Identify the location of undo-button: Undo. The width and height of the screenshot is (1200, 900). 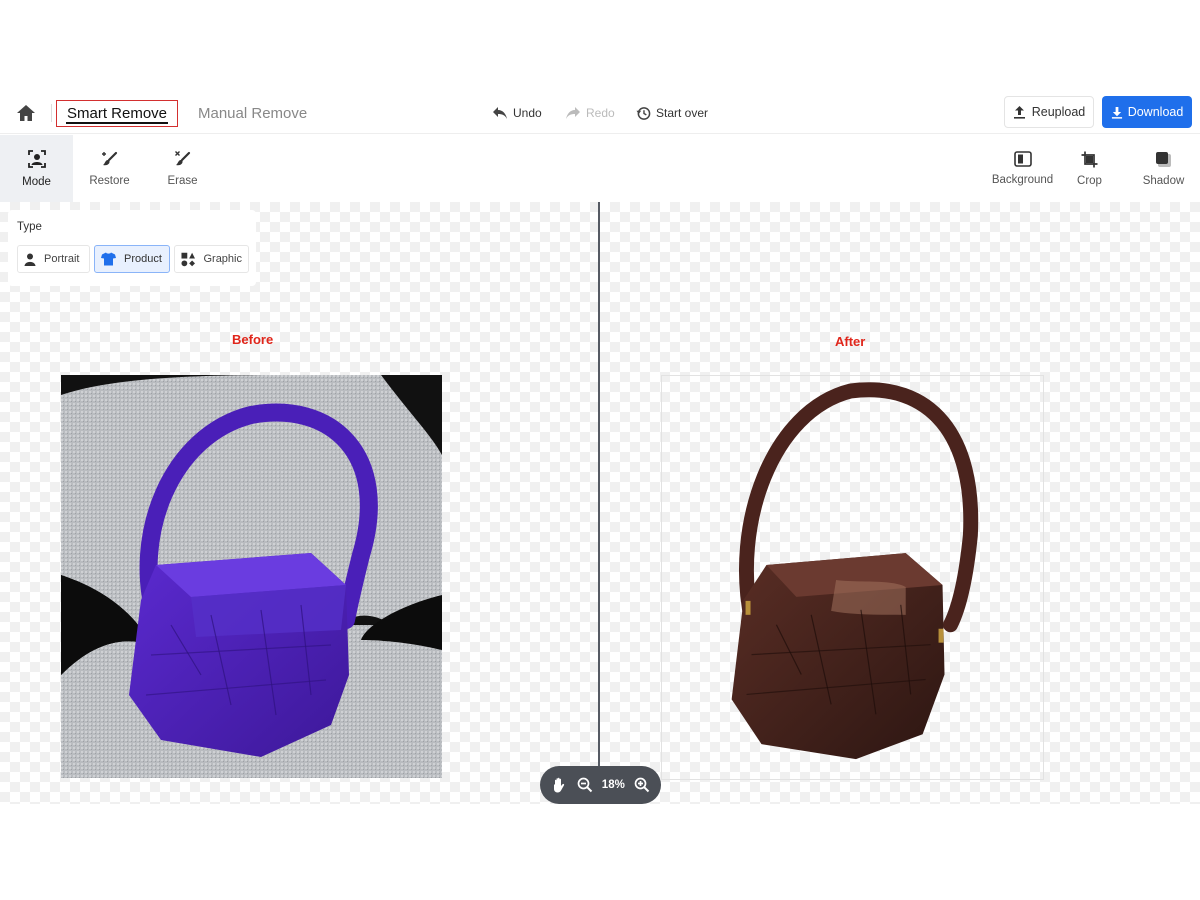
(517, 113).